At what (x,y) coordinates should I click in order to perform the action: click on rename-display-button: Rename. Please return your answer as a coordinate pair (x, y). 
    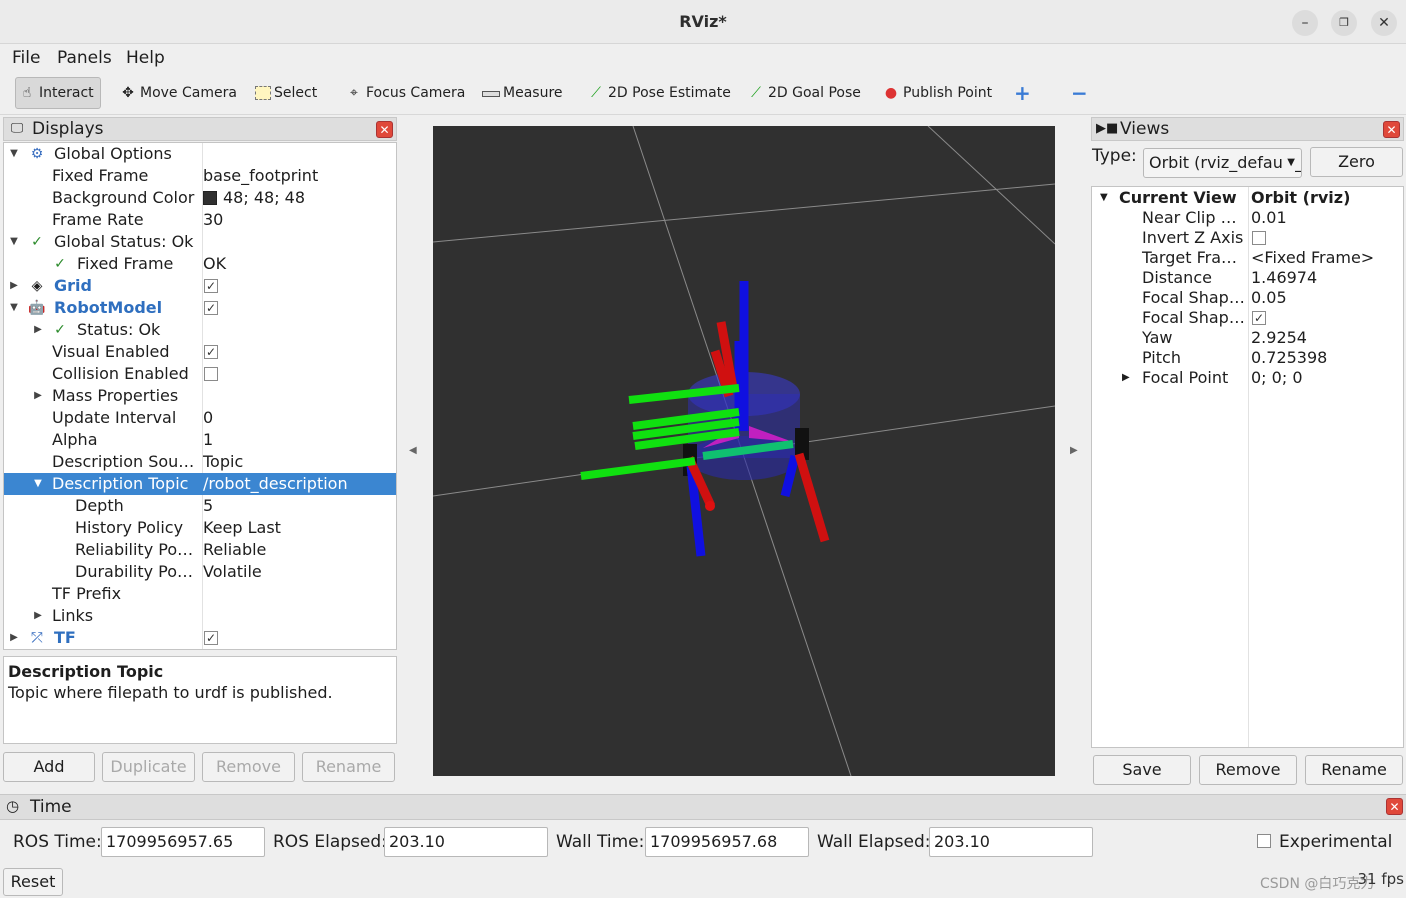
    Looking at the image, I should click on (348, 767).